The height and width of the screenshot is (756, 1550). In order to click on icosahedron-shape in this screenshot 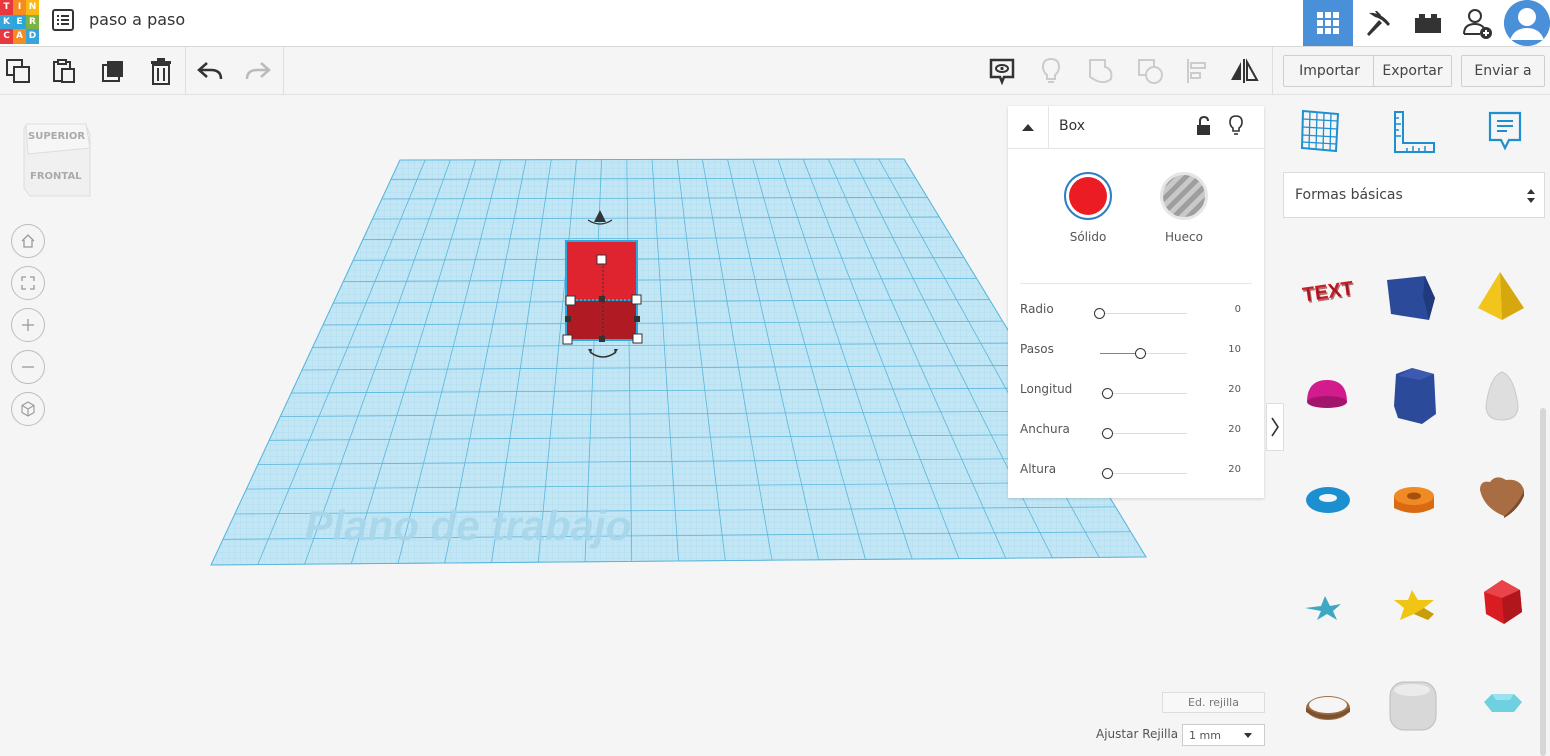, I will do `click(1504, 604)`.